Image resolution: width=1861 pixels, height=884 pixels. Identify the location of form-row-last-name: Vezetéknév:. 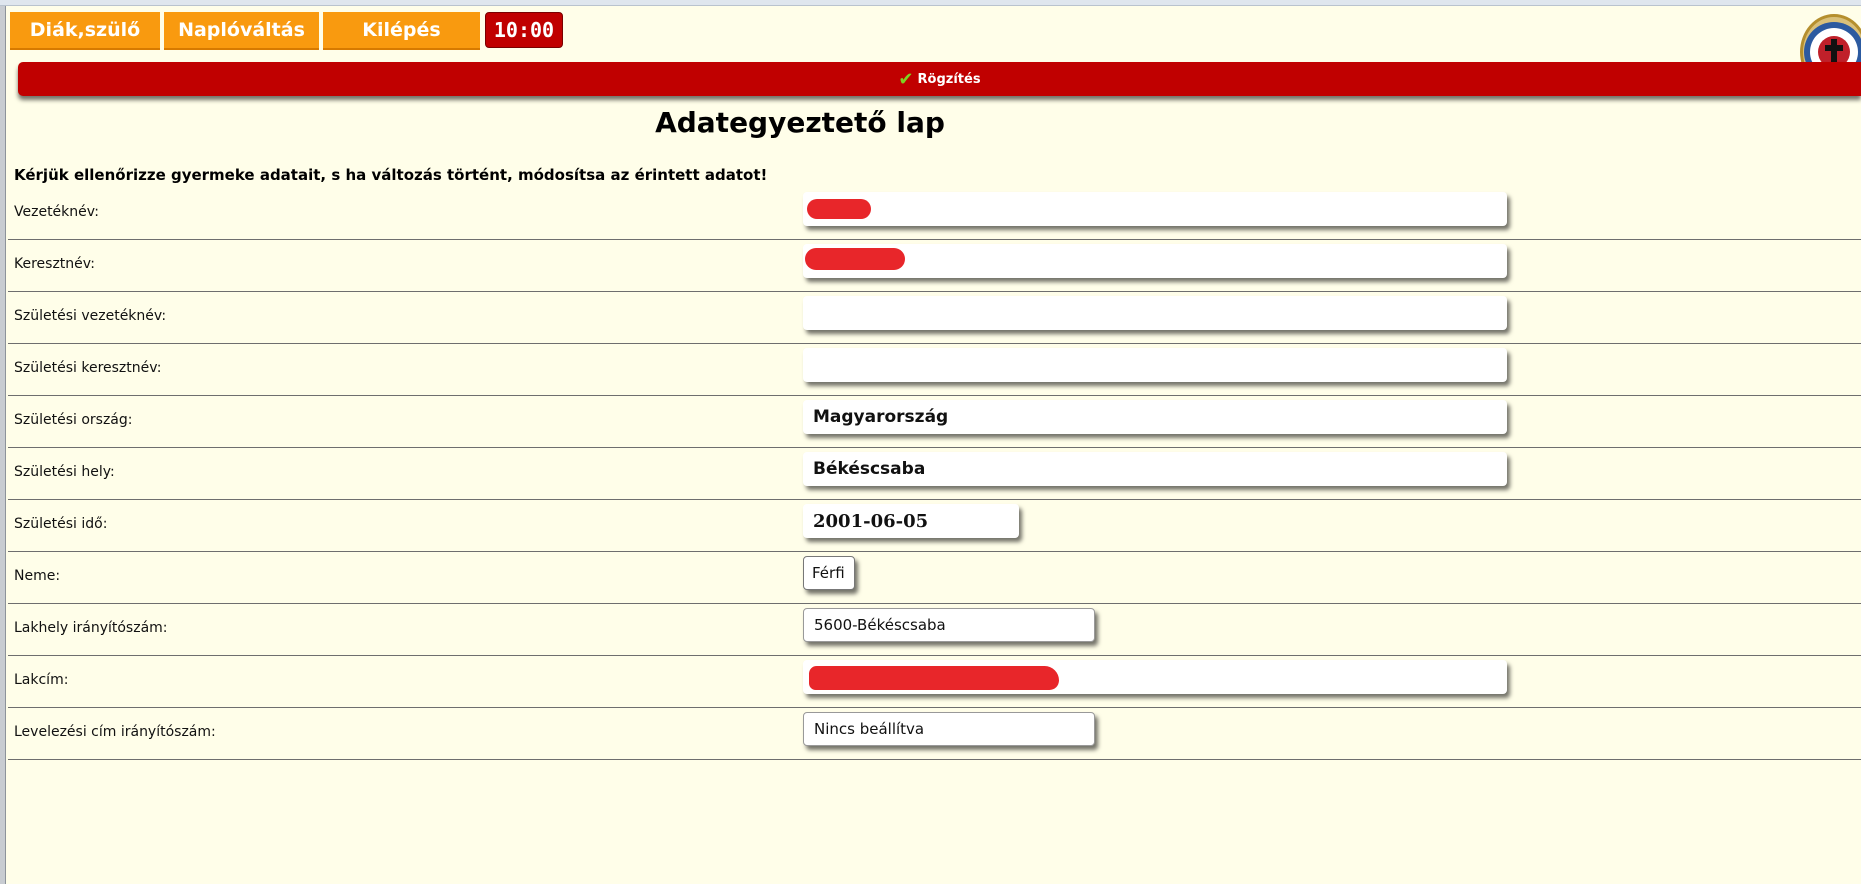
(934, 214).